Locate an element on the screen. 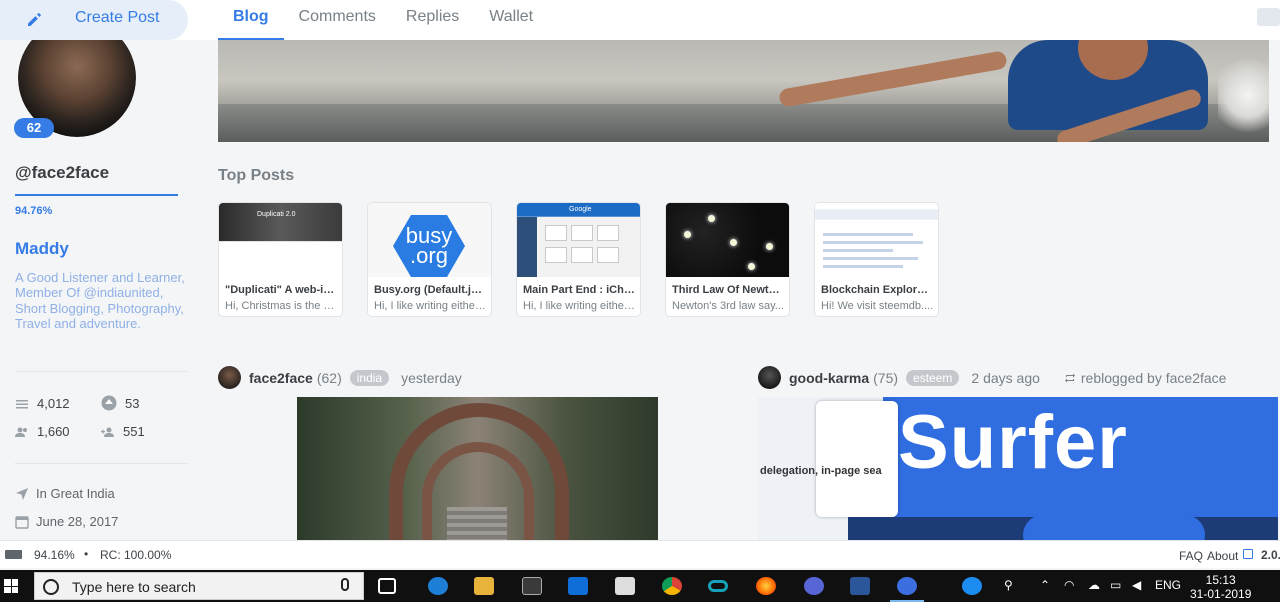 This screenshot has height=602, width=1280. image-title: Surfer is located at coordinates (1013, 442).